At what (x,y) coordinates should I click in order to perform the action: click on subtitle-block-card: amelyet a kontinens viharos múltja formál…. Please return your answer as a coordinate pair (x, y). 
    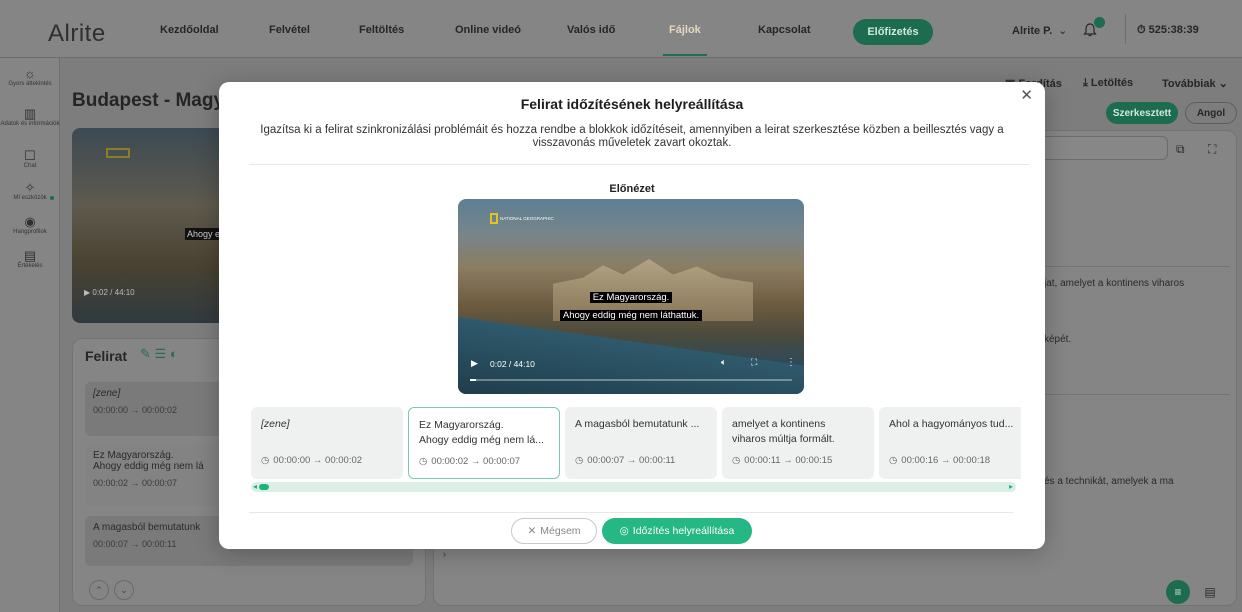
    Looking at the image, I should click on (798, 443).